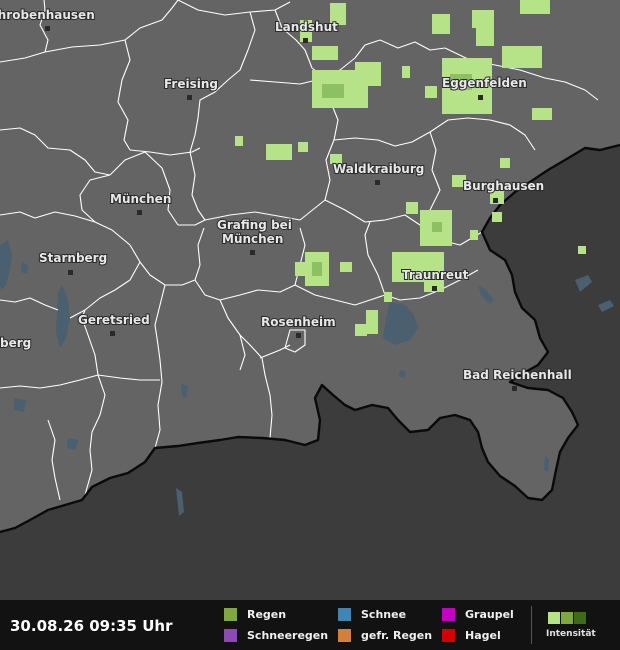 This screenshot has width=620, height=650. What do you see at coordinates (47, 15) in the screenshot?
I see `city-label-schrobenhausen: Schrobenhausen` at bounding box center [47, 15].